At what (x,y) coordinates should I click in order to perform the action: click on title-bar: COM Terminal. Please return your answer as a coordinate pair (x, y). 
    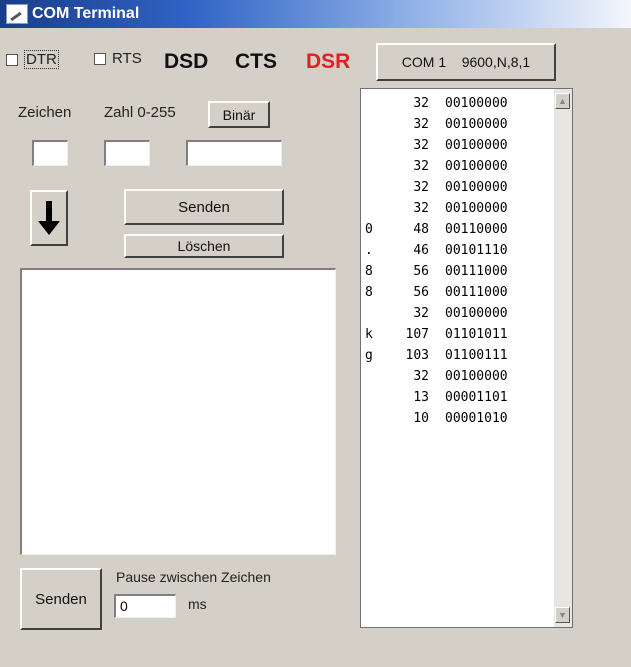
    Looking at the image, I should click on (315, 14).